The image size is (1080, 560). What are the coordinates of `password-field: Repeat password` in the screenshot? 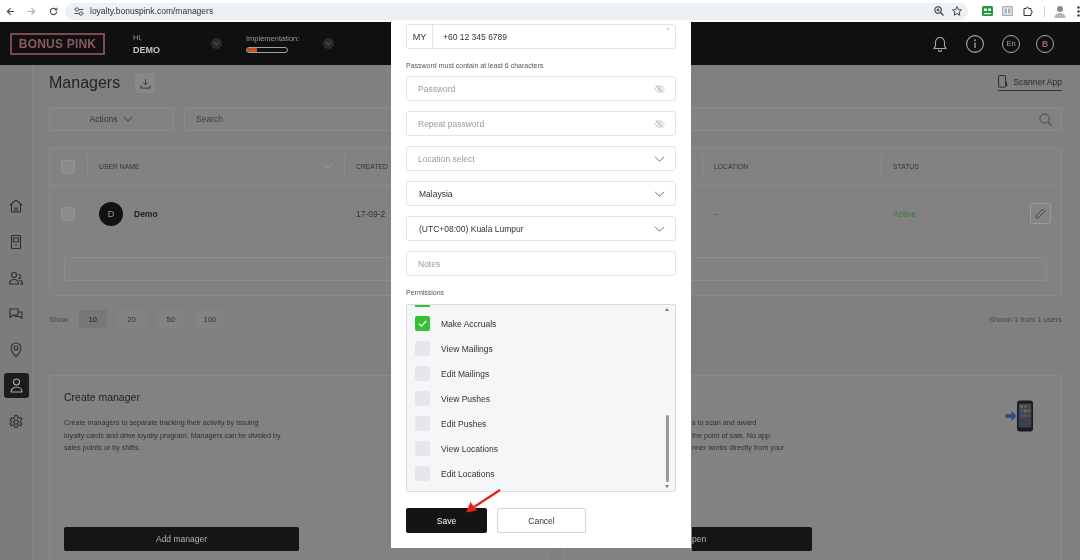 It's located at (541, 123).